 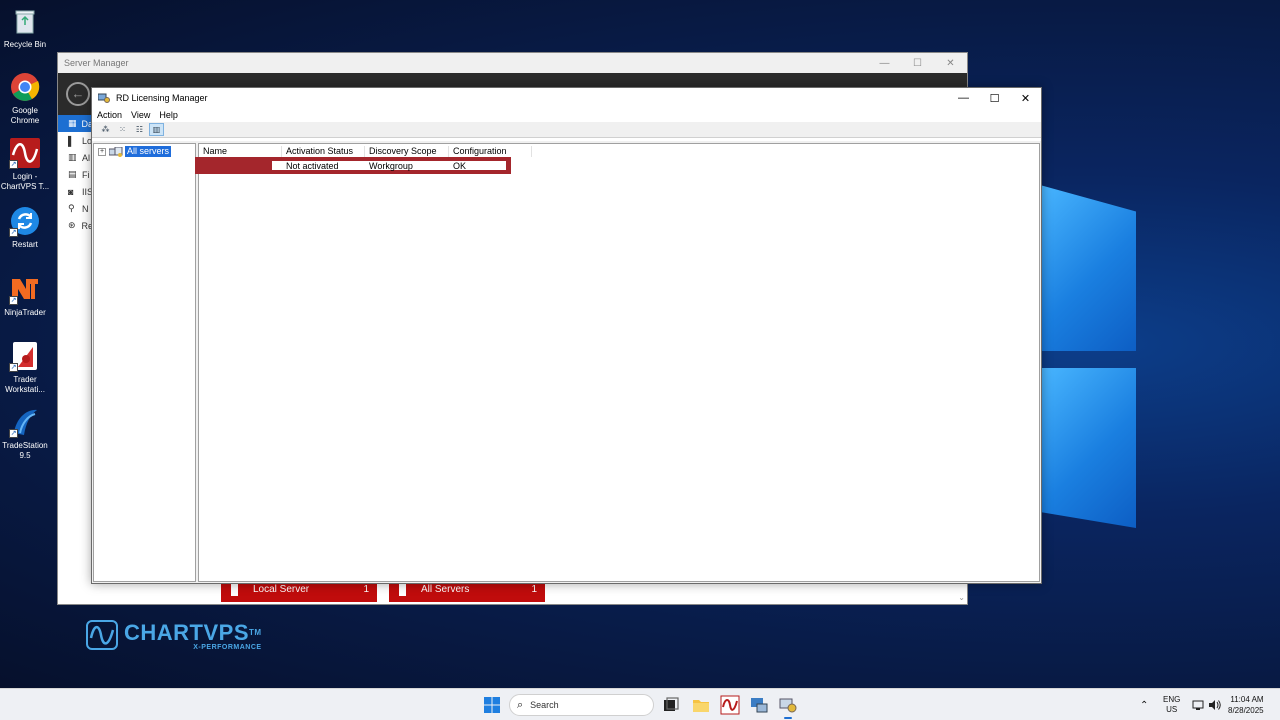 I want to click on desktop-icon-restart: ↗ Restart, so click(x=25, y=227).